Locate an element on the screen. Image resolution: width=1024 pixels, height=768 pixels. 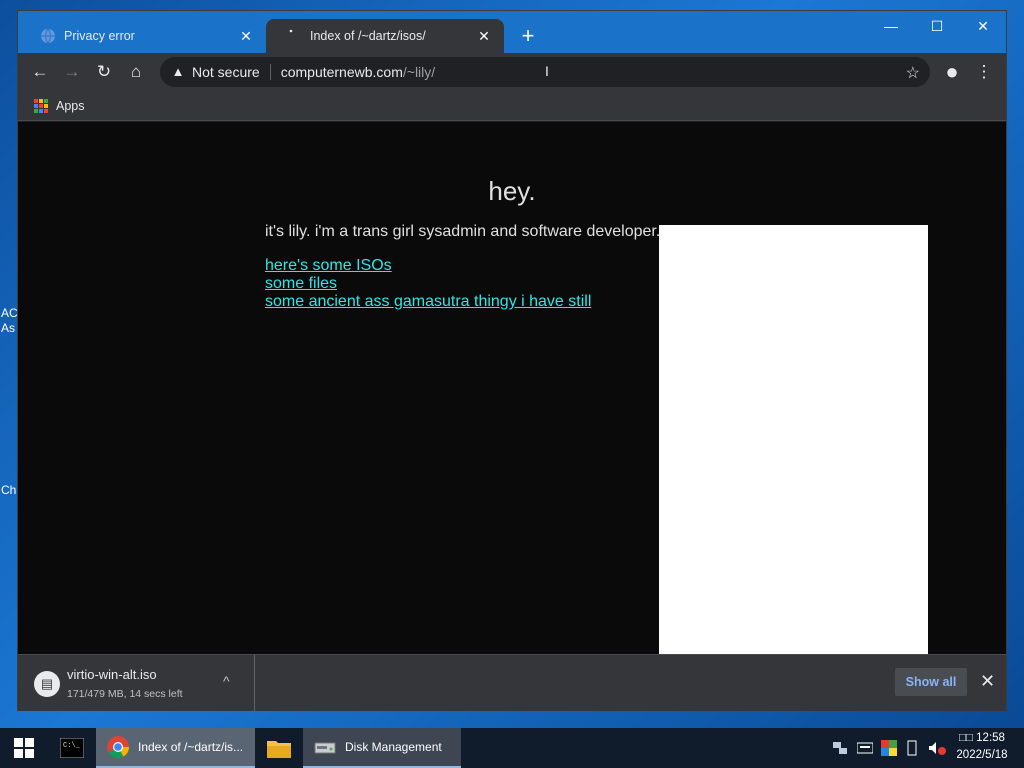
url-text: computernewb.com/~lily/ is located at coordinates (353, 72).